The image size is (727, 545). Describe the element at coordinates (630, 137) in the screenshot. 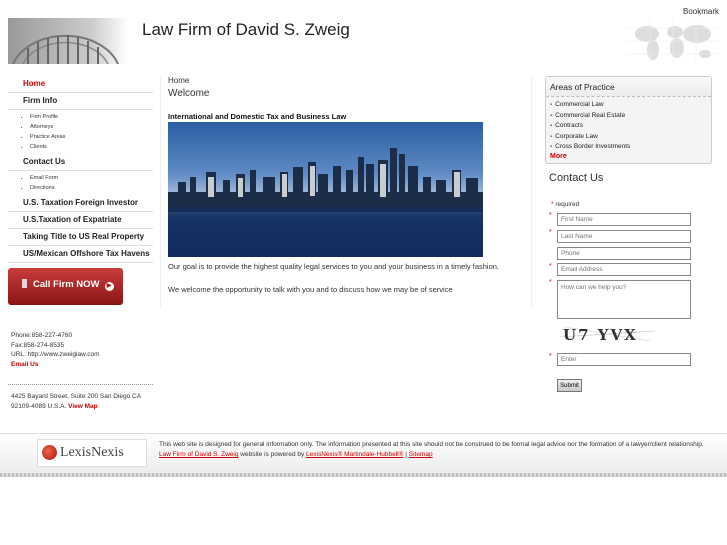

I see `practice-area-item: Corporate Law` at that location.